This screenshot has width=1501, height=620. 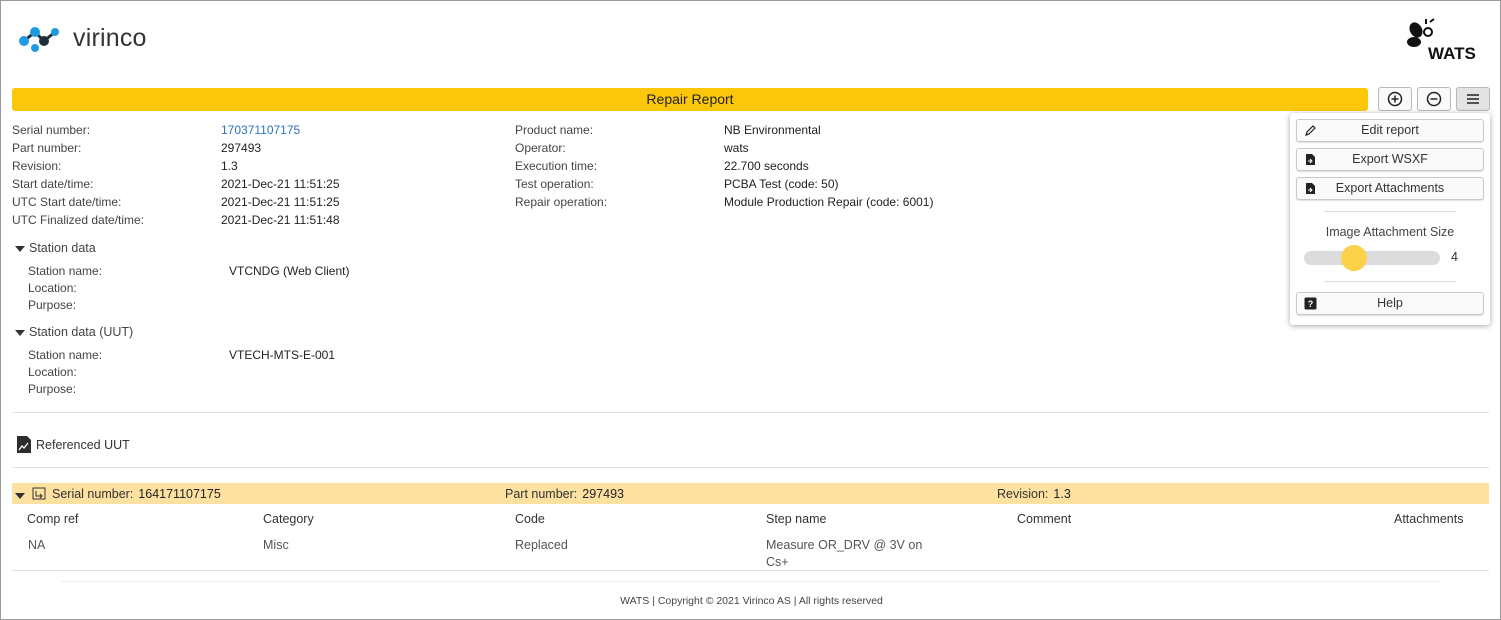 What do you see at coordinates (229, 166) in the screenshot?
I see `revision-value: 1.3` at bounding box center [229, 166].